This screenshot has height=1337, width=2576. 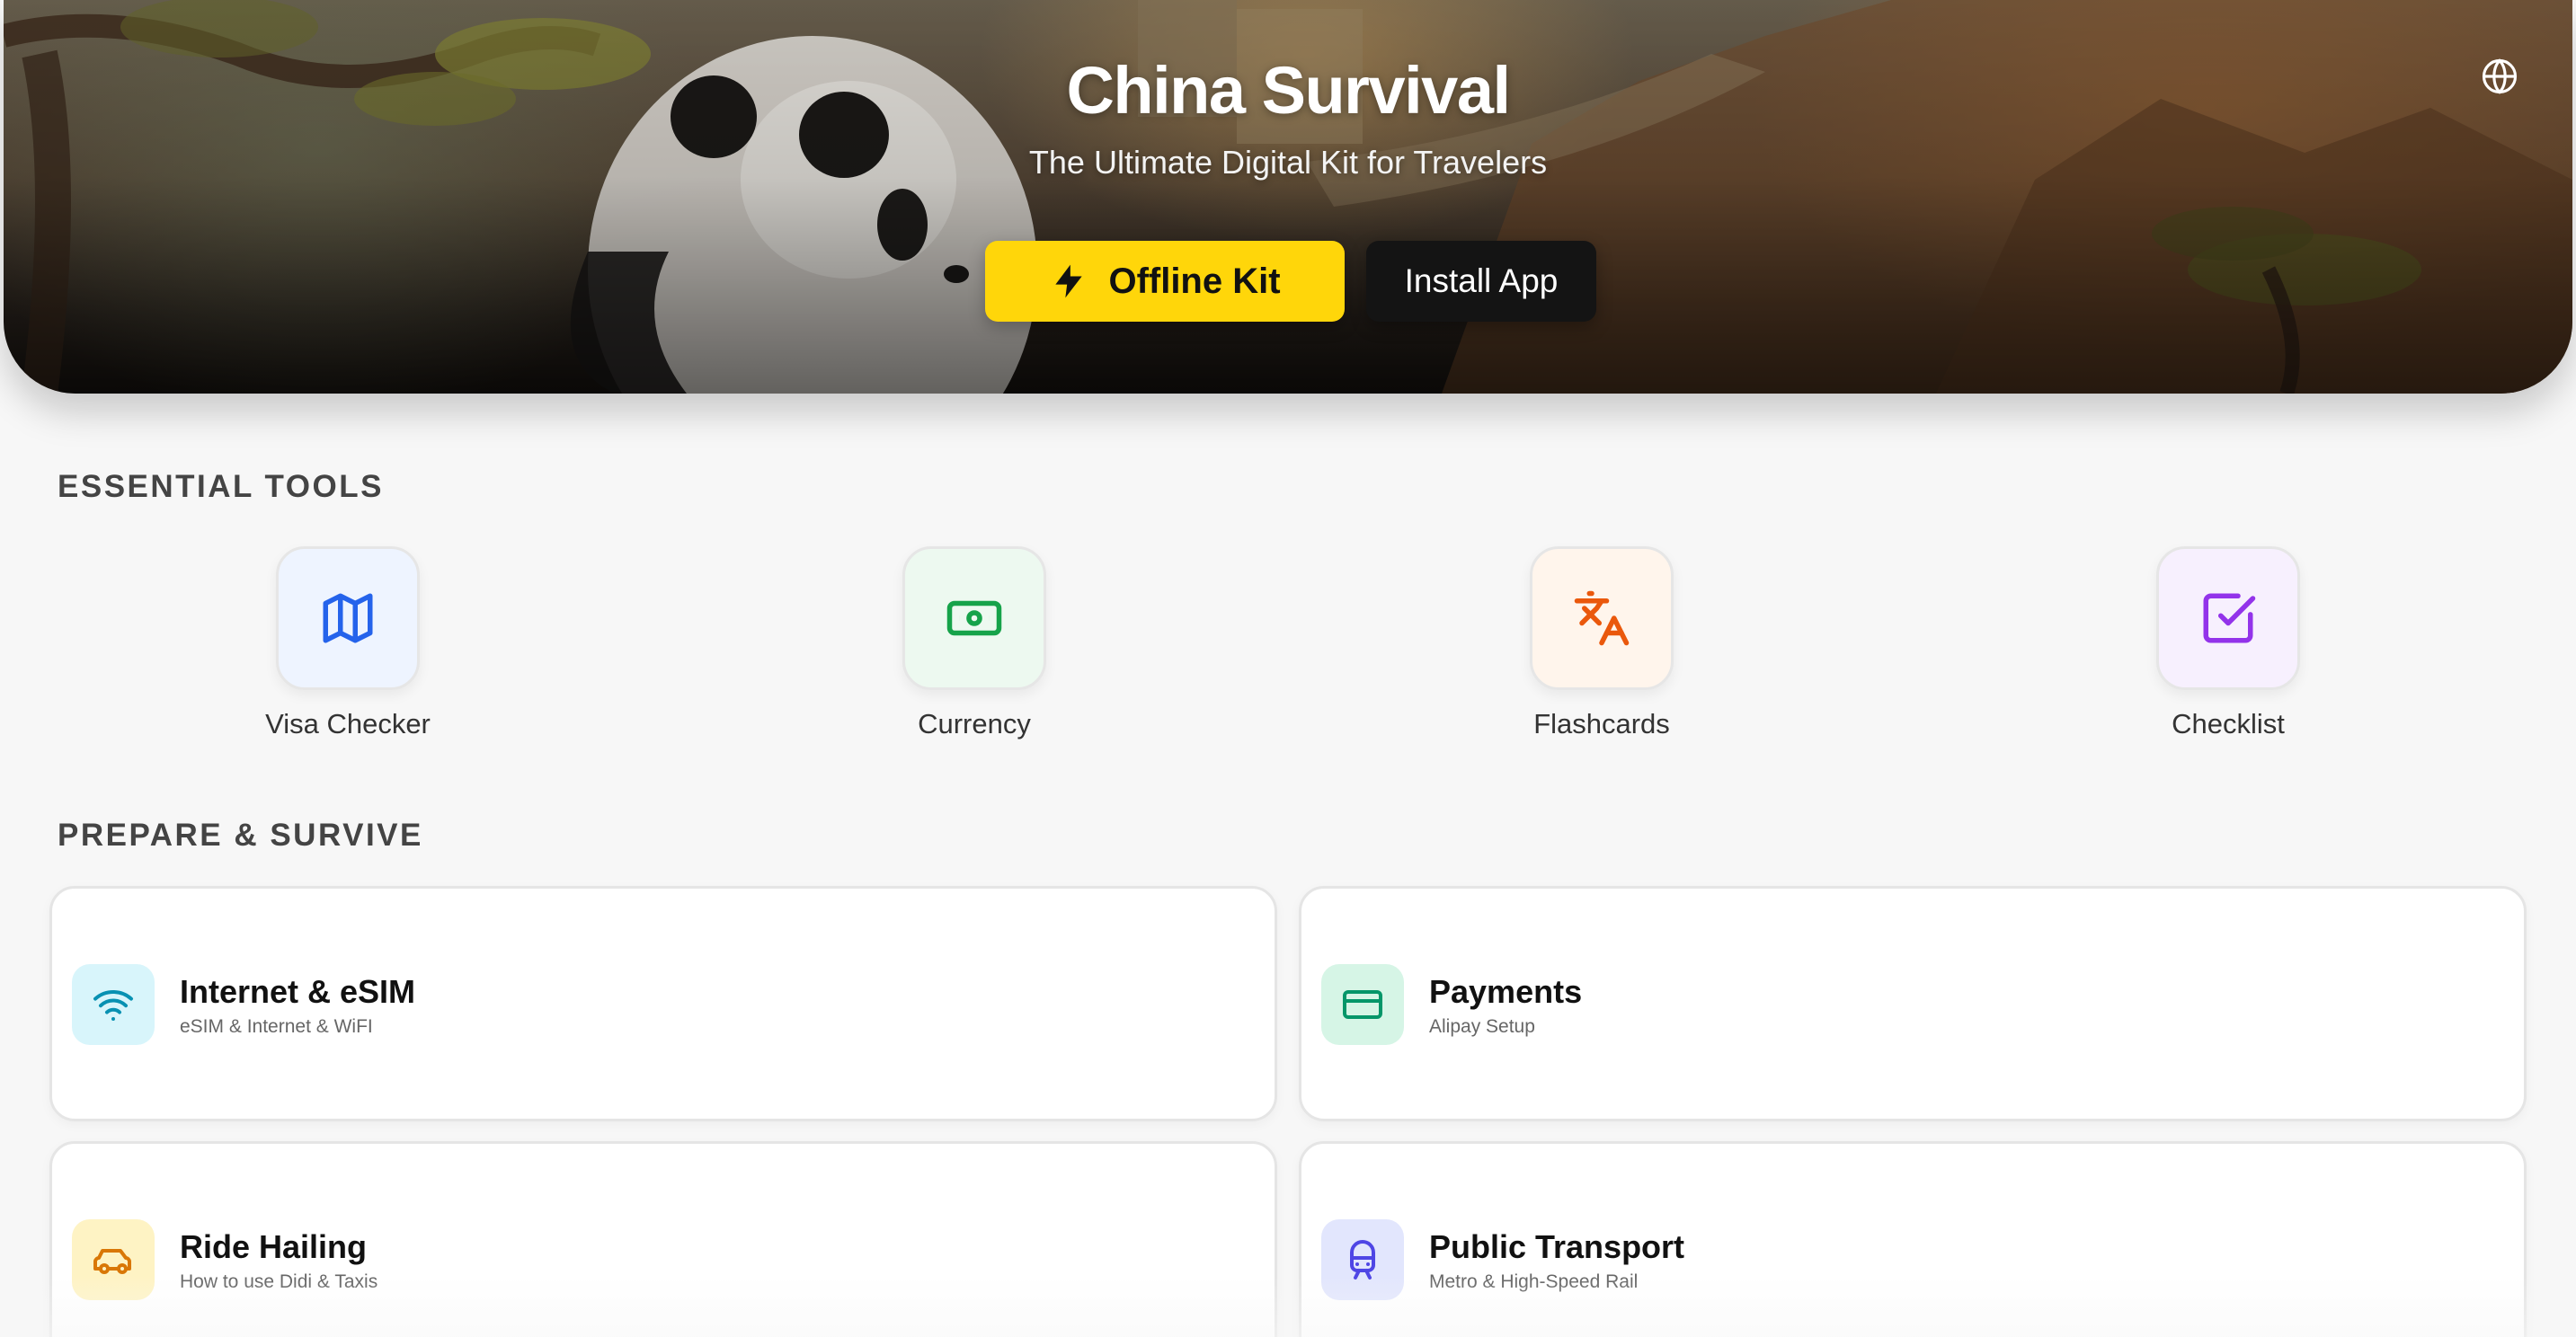 What do you see at coordinates (1069, 281) in the screenshot?
I see `lightning-icon` at bounding box center [1069, 281].